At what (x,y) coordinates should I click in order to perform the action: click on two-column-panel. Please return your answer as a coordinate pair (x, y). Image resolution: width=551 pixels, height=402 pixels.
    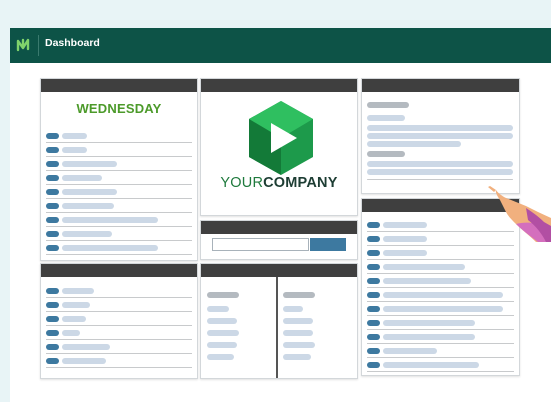
    Looking at the image, I should click on (279, 321).